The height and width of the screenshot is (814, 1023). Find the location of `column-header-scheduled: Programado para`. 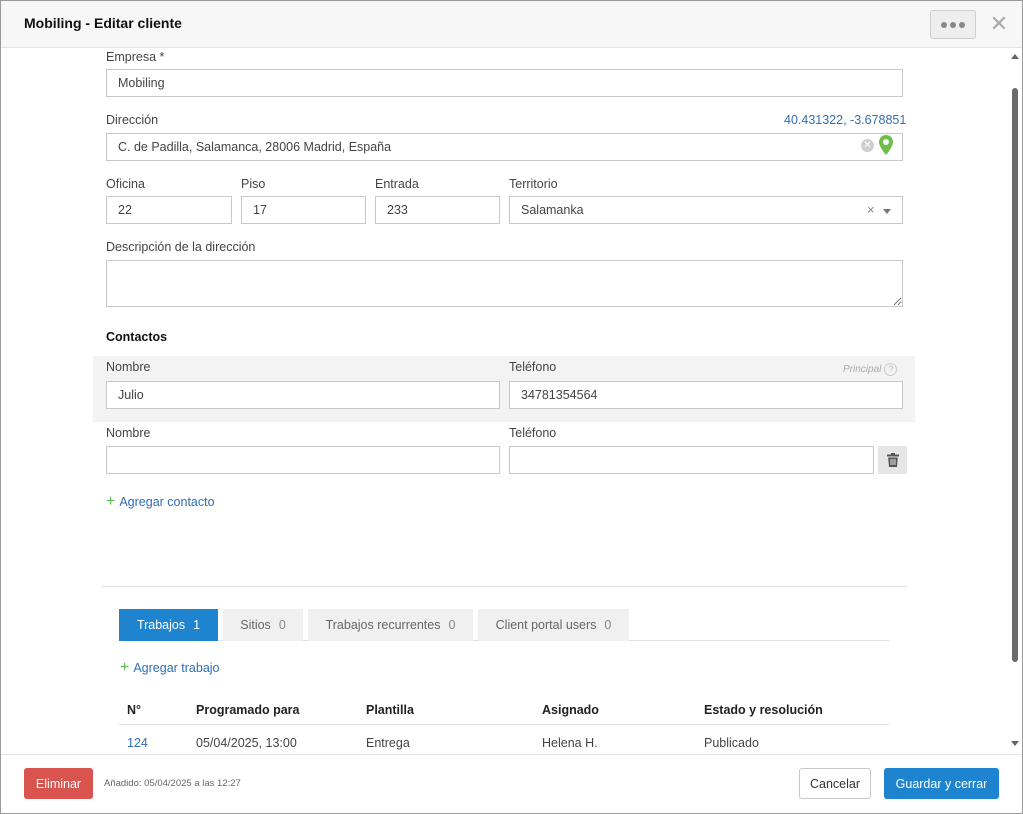

column-header-scheduled: Programado para is located at coordinates (248, 710).